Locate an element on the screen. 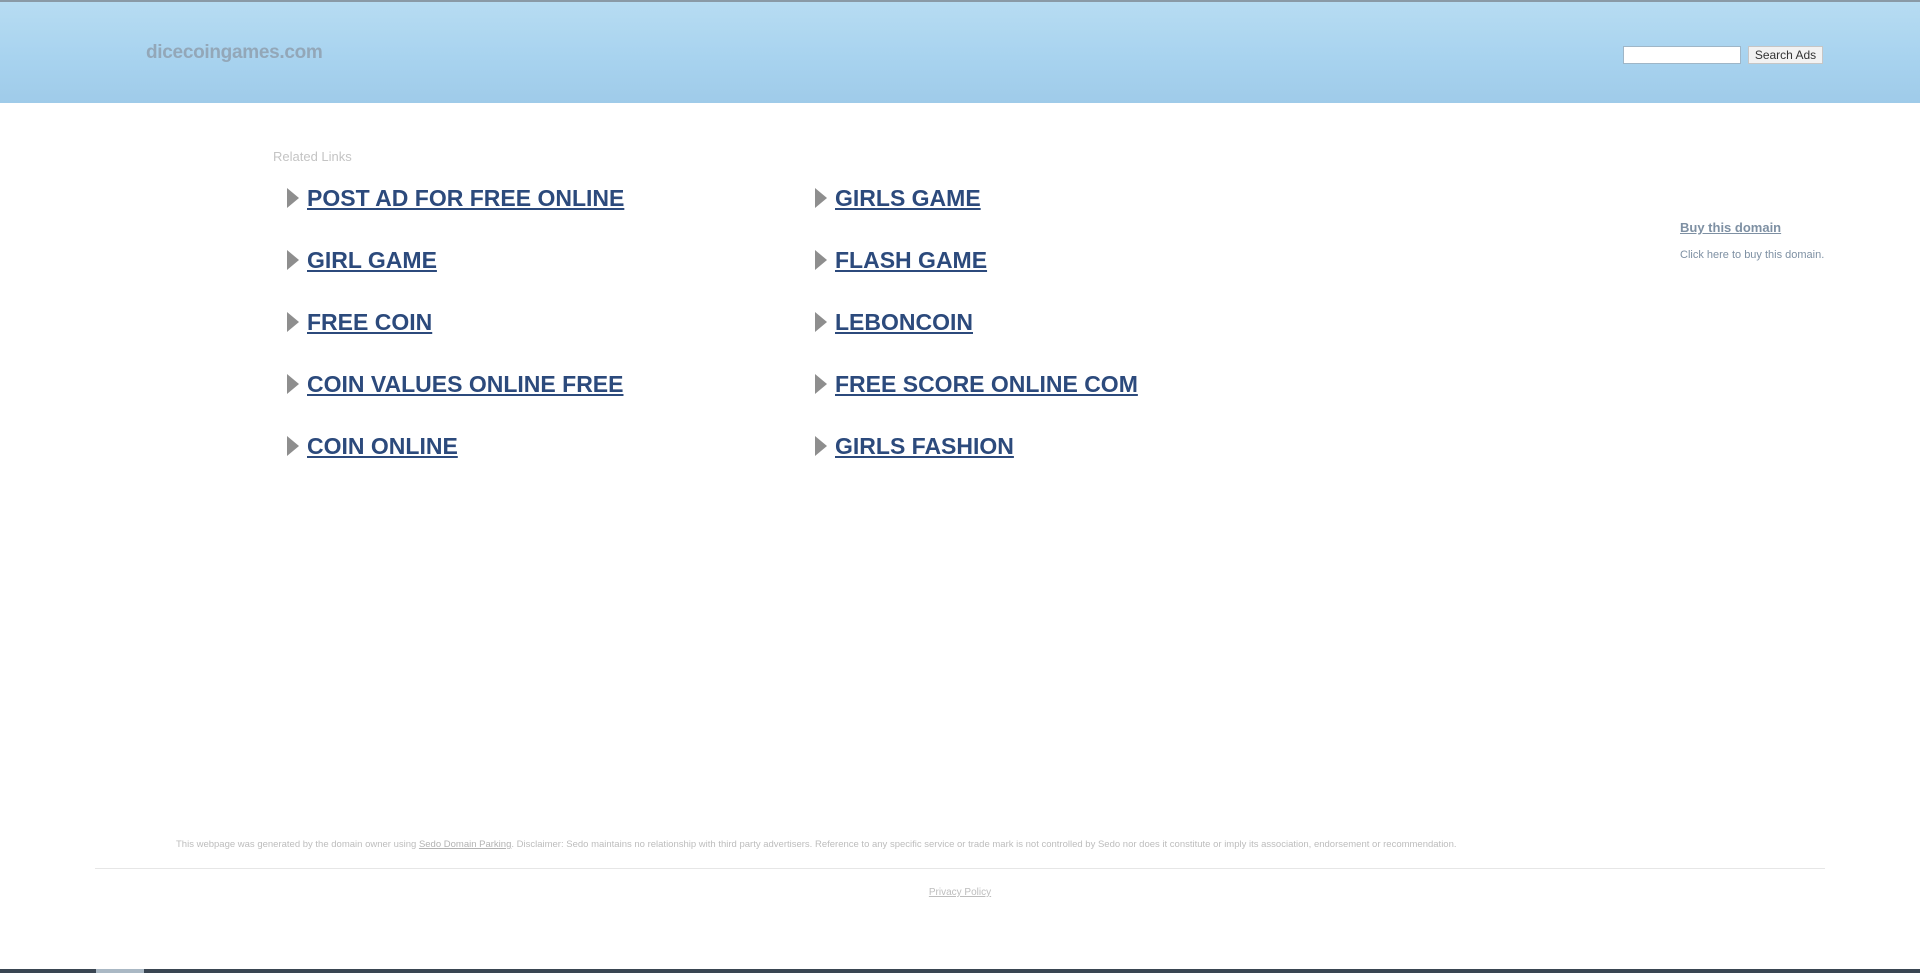  related-links-heading: Related Links is located at coordinates (312, 156).